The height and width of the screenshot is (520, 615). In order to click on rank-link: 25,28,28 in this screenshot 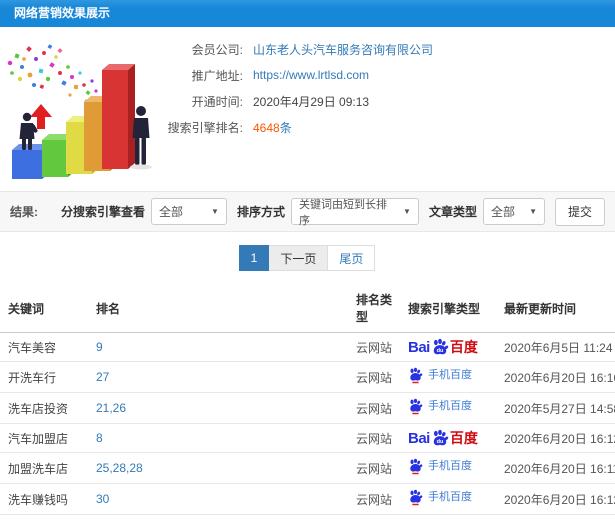, I will do `click(119, 468)`.